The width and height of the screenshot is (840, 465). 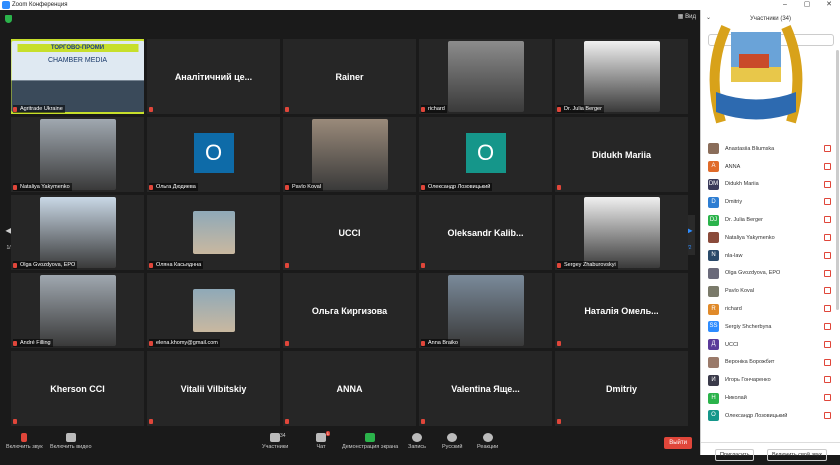 I want to click on participant-name: Dr. Julia Berger, so click(x=744, y=220).